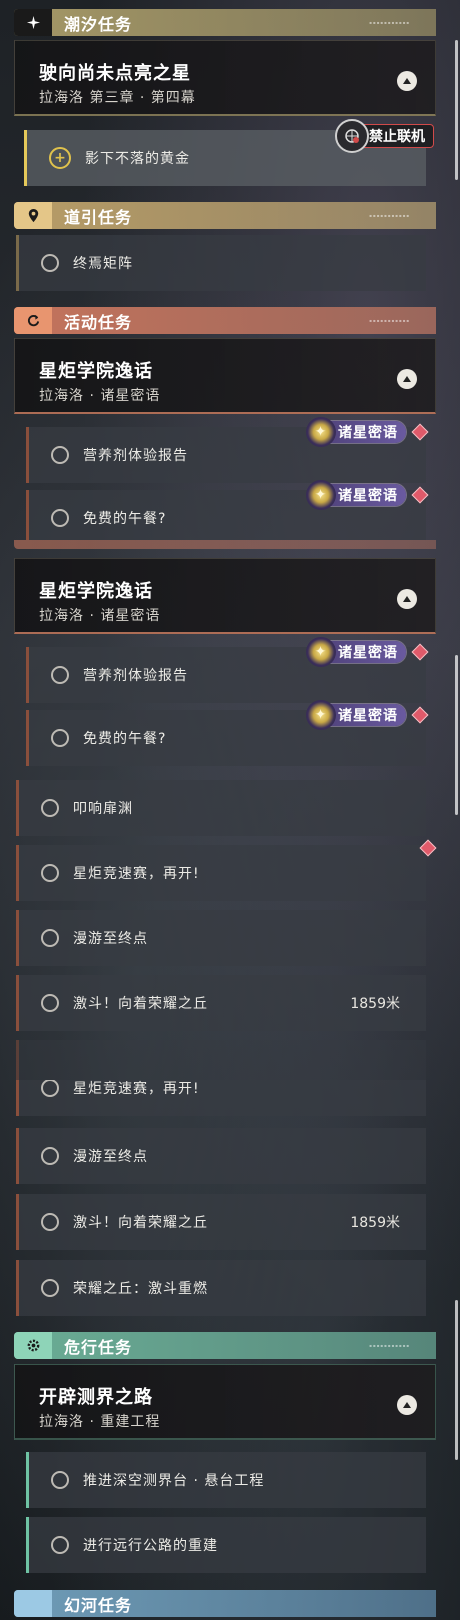 This screenshot has height=1620, width=460. I want to click on category-label: 幻河任务, so click(98, 1605).